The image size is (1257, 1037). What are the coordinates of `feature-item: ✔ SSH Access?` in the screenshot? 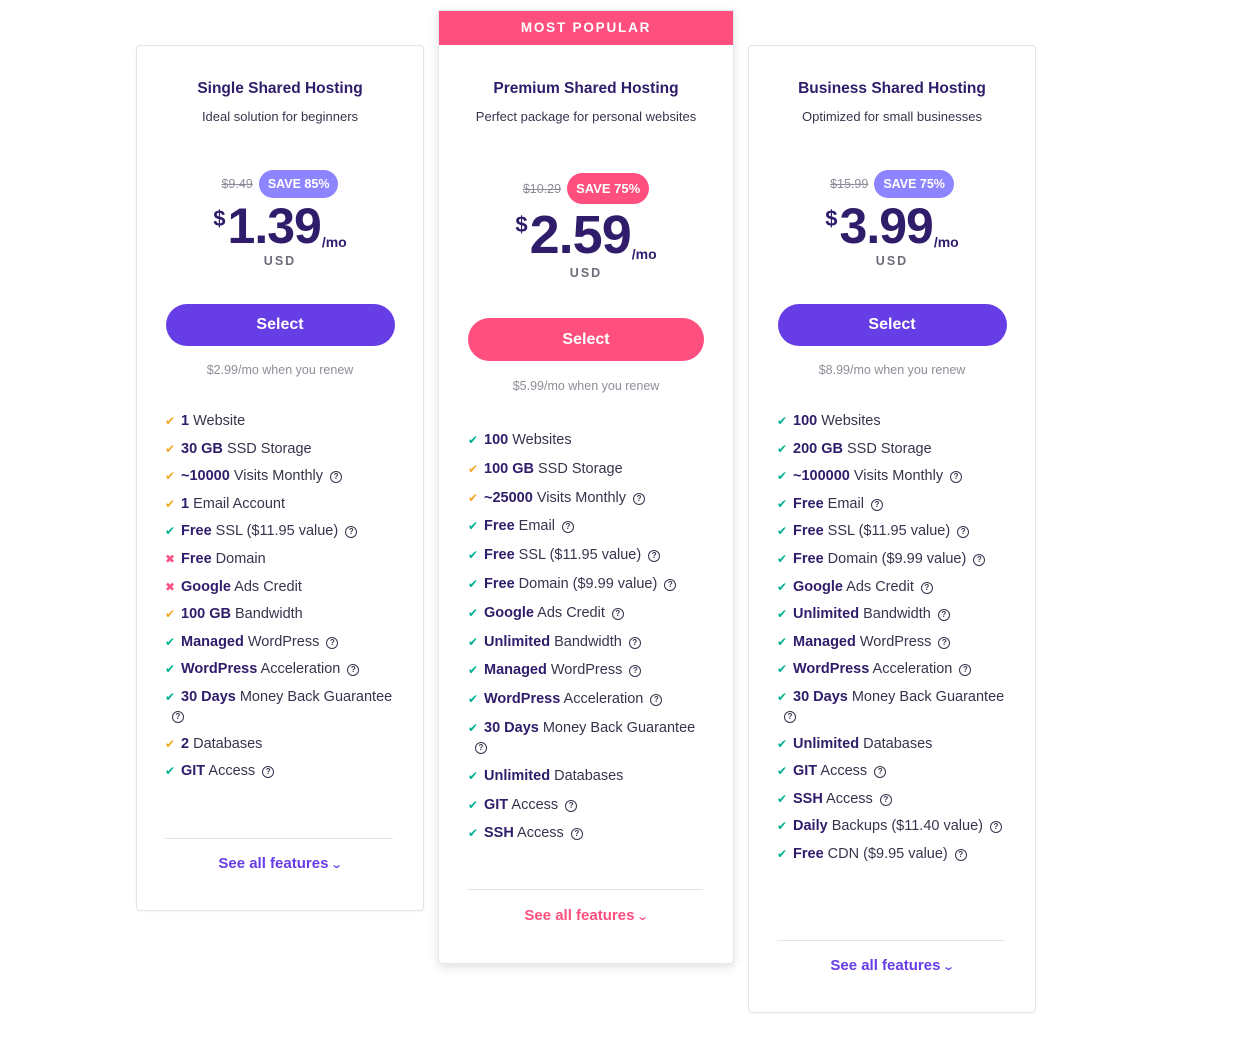 It's located at (586, 833).